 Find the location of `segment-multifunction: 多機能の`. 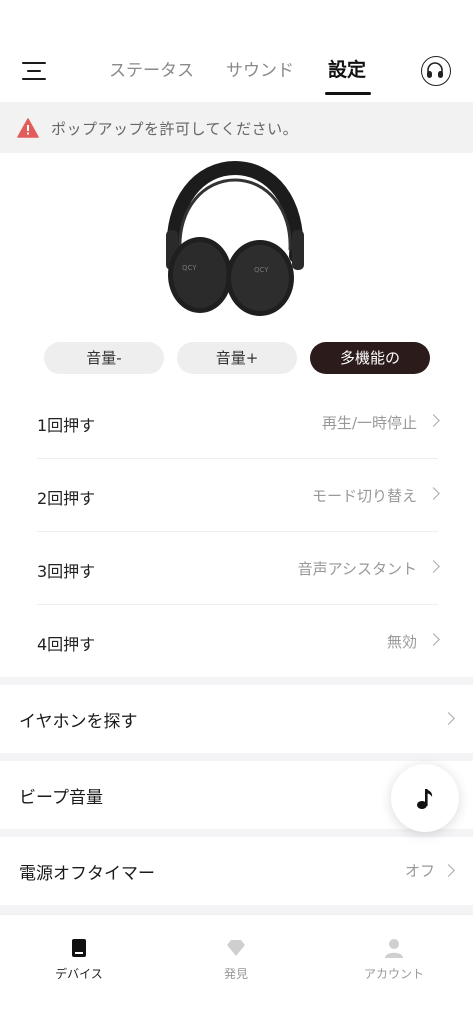

segment-multifunction: 多機能の is located at coordinates (370, 358).